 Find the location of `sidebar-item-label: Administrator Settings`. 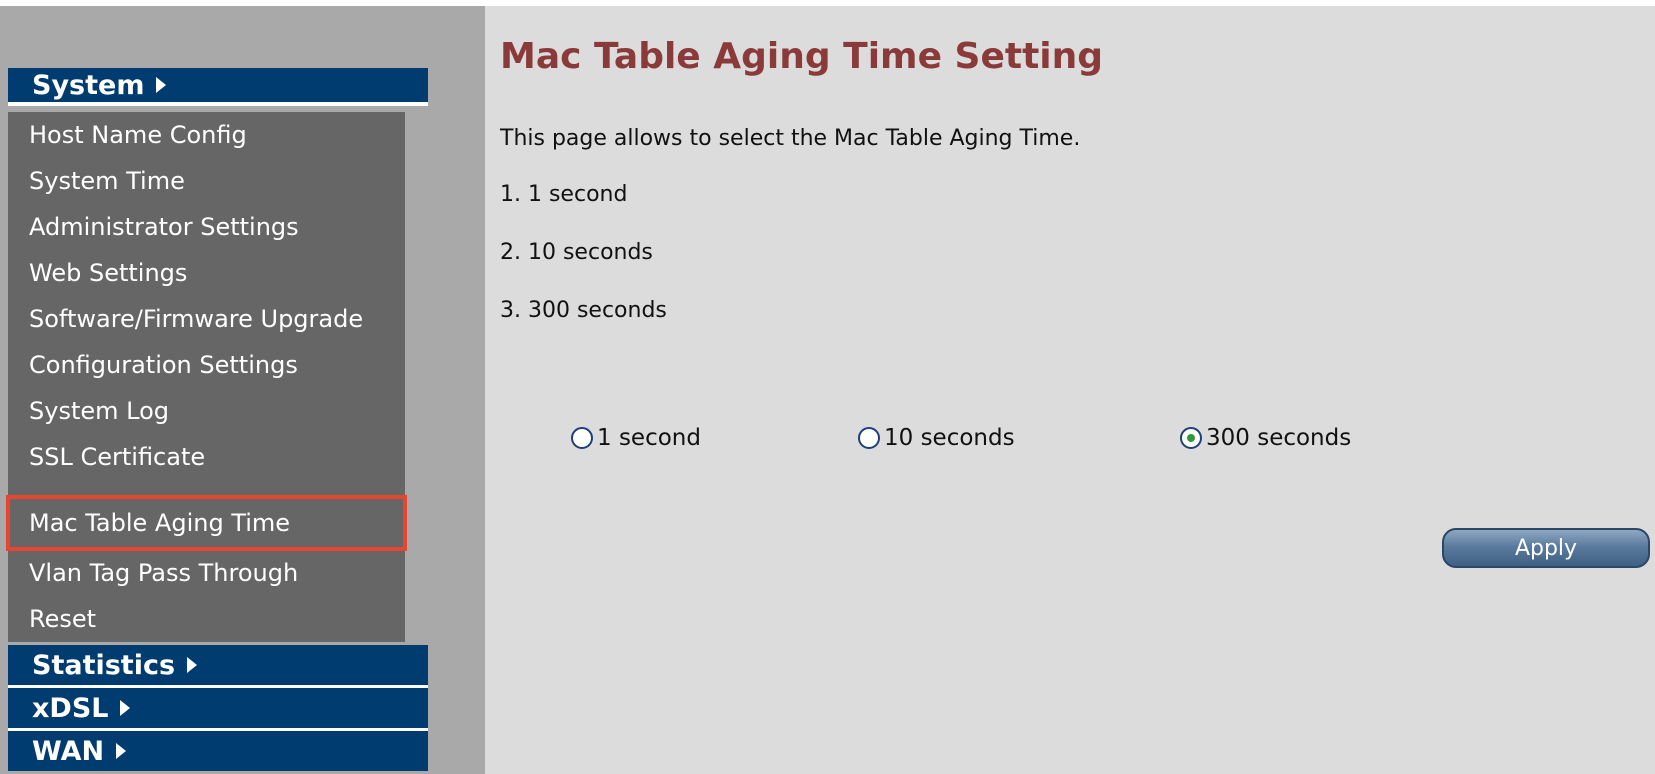

sidebar-item-label: Administrator Settings is located at coordinates (164, 227).